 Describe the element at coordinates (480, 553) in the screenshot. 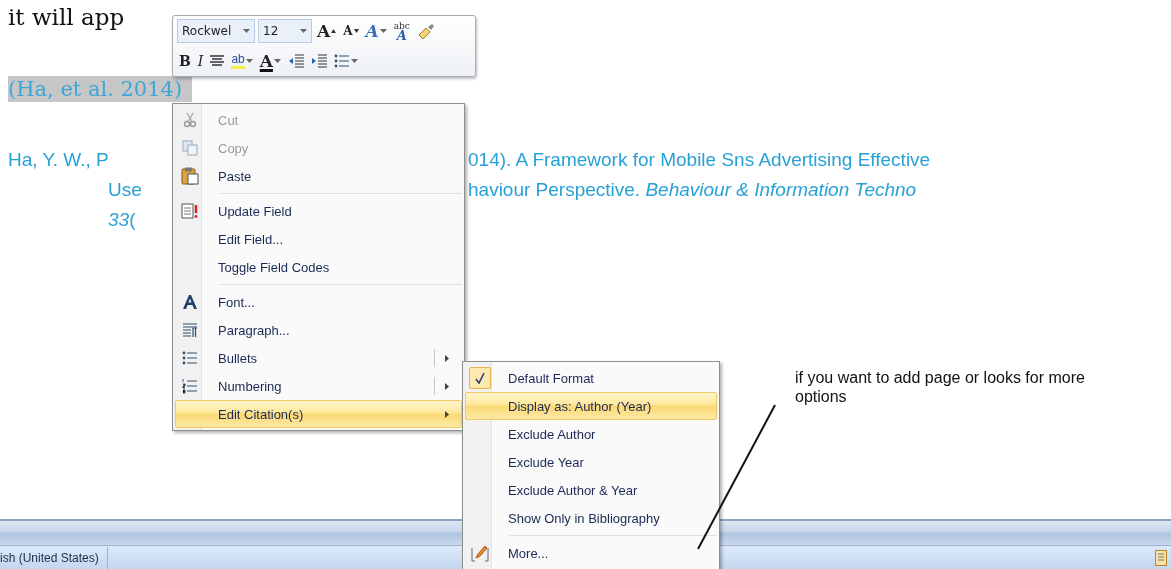

I see `pencil-icon` at that location.